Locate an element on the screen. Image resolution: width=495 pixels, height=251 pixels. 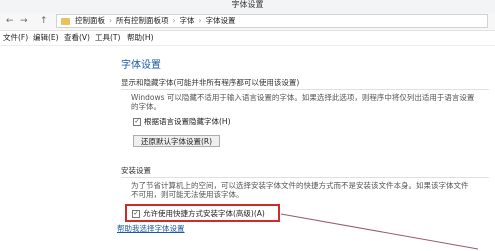
breadcrumb-item: 所有控制面板项 is located at coordinates (142, 20).